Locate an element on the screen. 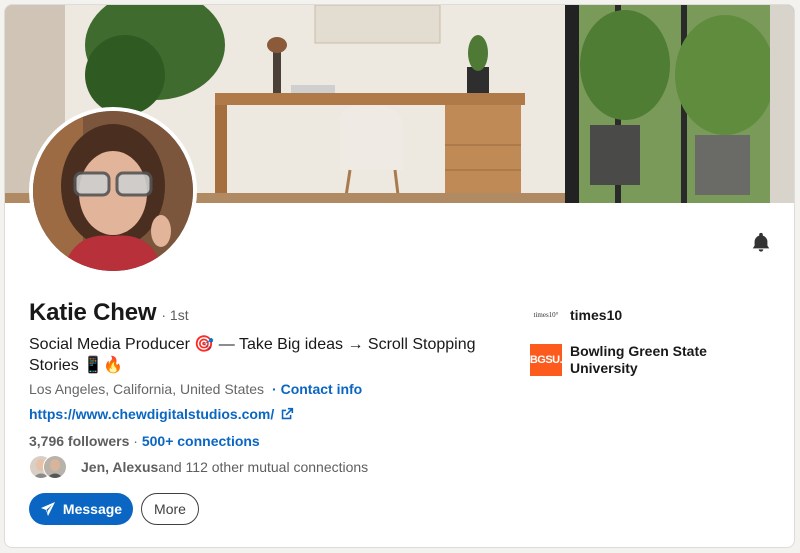  org-times10: times10° times10 is located at coordinates (635, 315).